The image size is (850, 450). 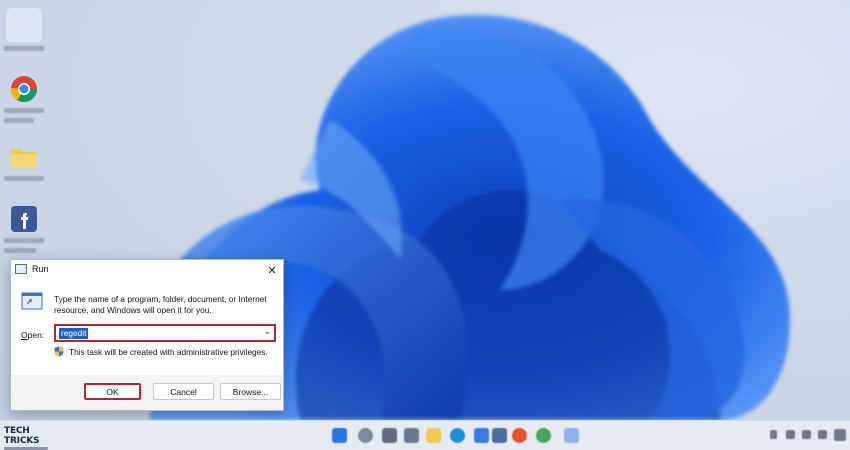 I want to click on open-label-text: pen:, so click(x=36, y=335).